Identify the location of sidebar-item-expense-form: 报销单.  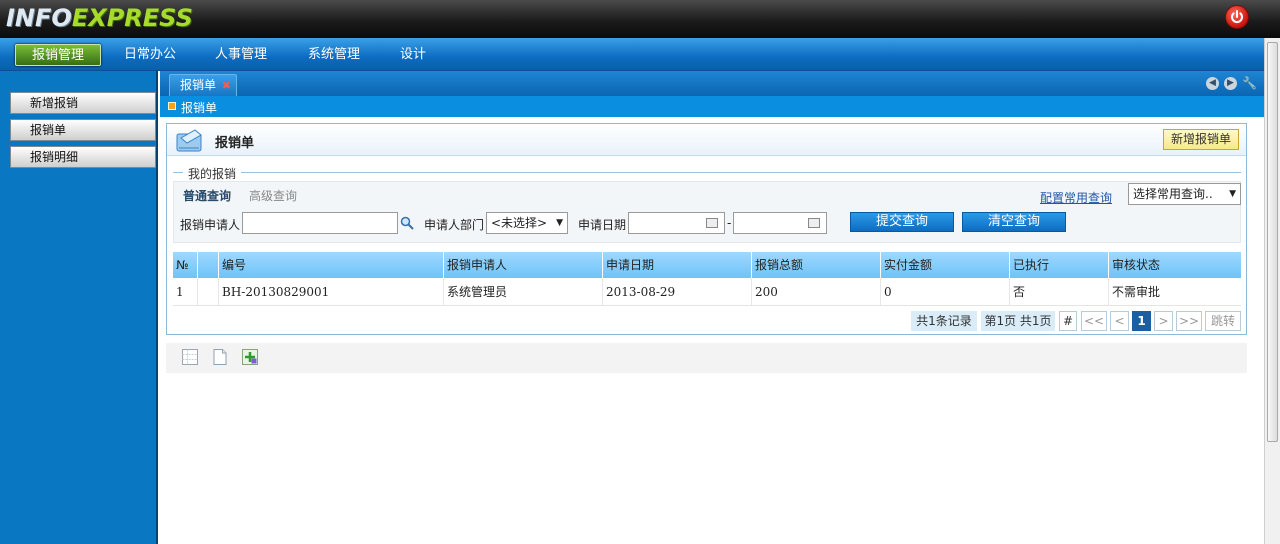
(83, 130).